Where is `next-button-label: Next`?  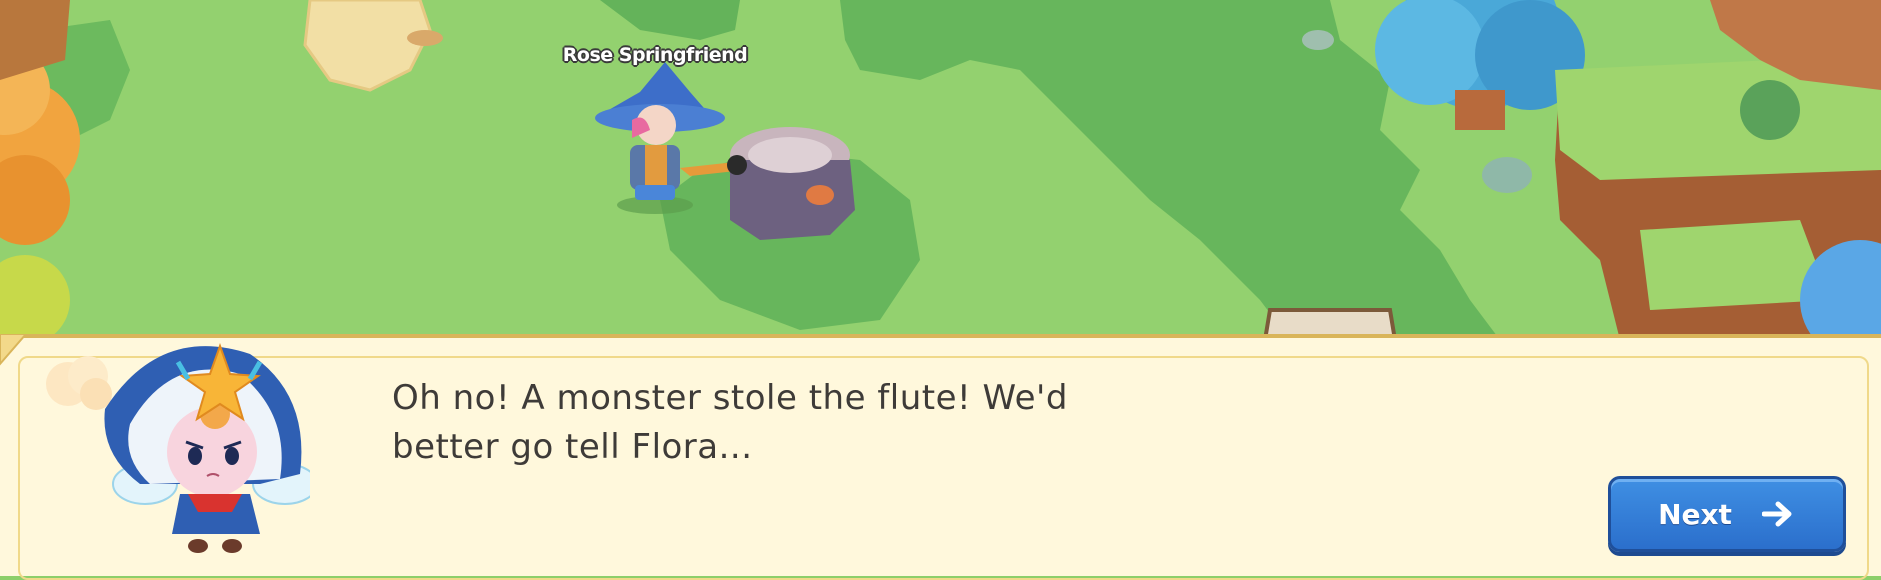
next-button-label: Next is located at coordinates (1695, 514).